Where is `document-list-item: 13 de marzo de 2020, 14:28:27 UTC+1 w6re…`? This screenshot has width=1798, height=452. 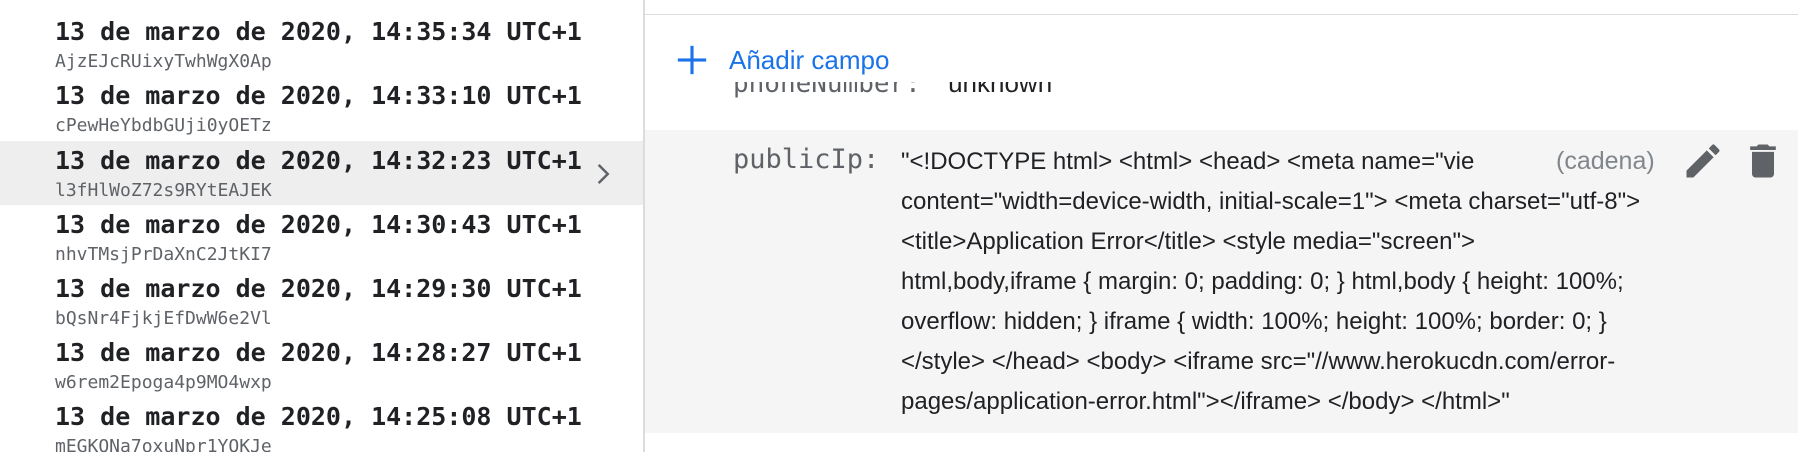 document-list-item: 13 de marzo de 2020, 14:28:27 UTC+1 w6re… is located at coordinates (321, 365).